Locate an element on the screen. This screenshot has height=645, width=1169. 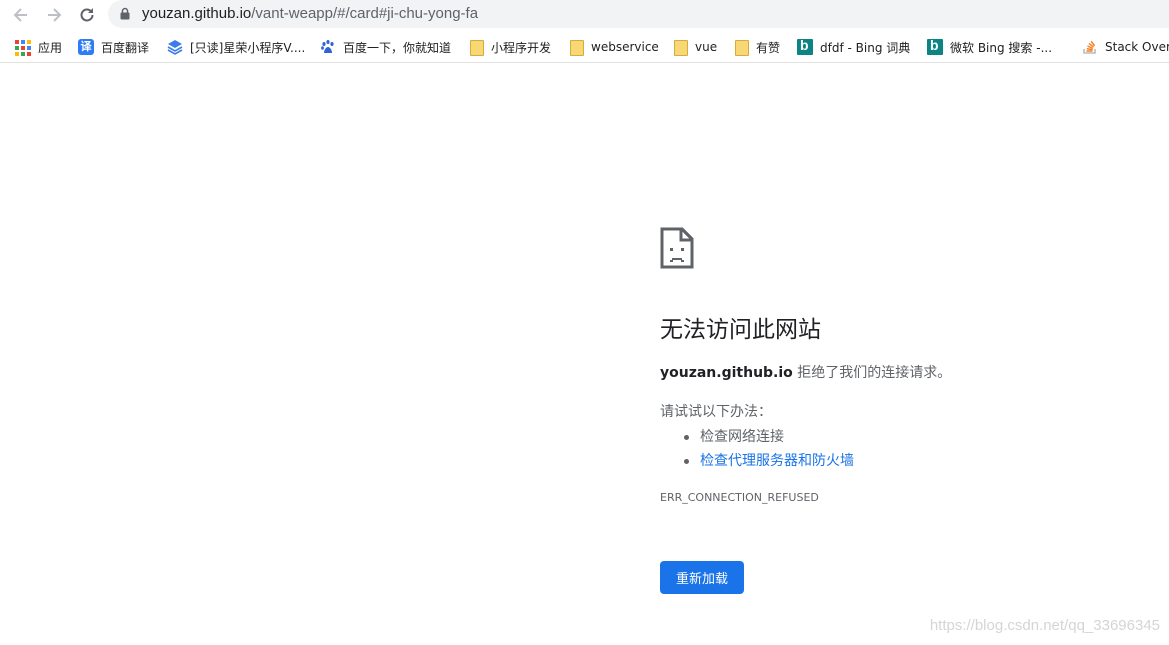
suggestion-check-proxy-link: 检查代理服务器和防火墙 is located at coordinates (757, 461).